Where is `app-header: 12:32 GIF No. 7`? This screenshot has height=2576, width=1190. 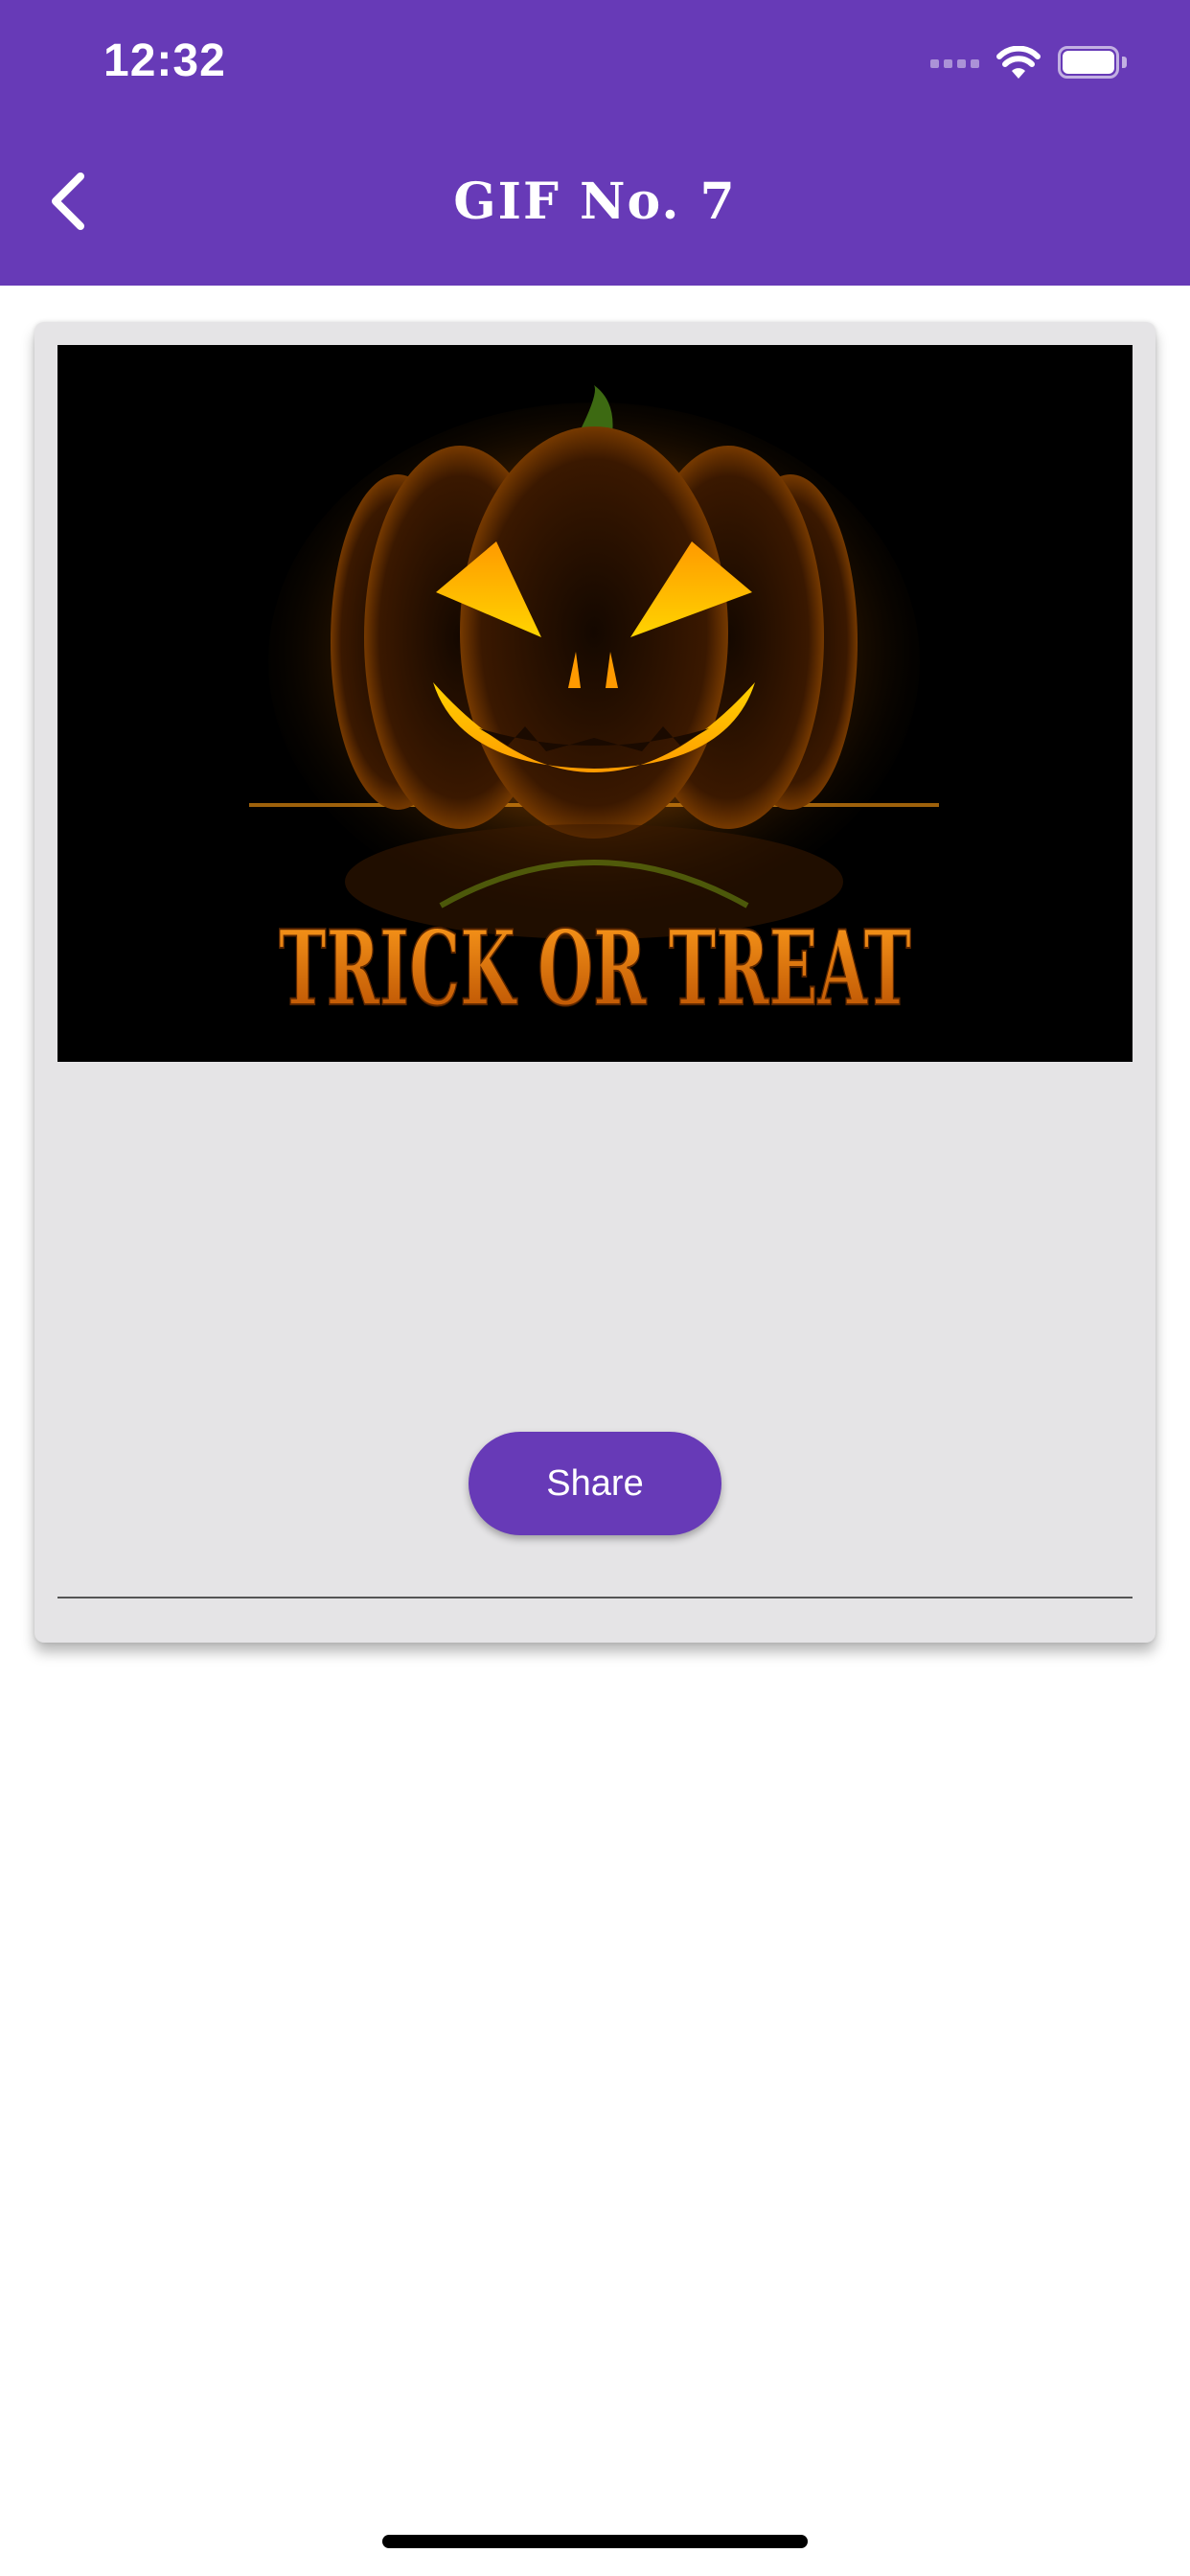
app-header: 12:32 GIF No. 7 is located at coordinates (595, 143).